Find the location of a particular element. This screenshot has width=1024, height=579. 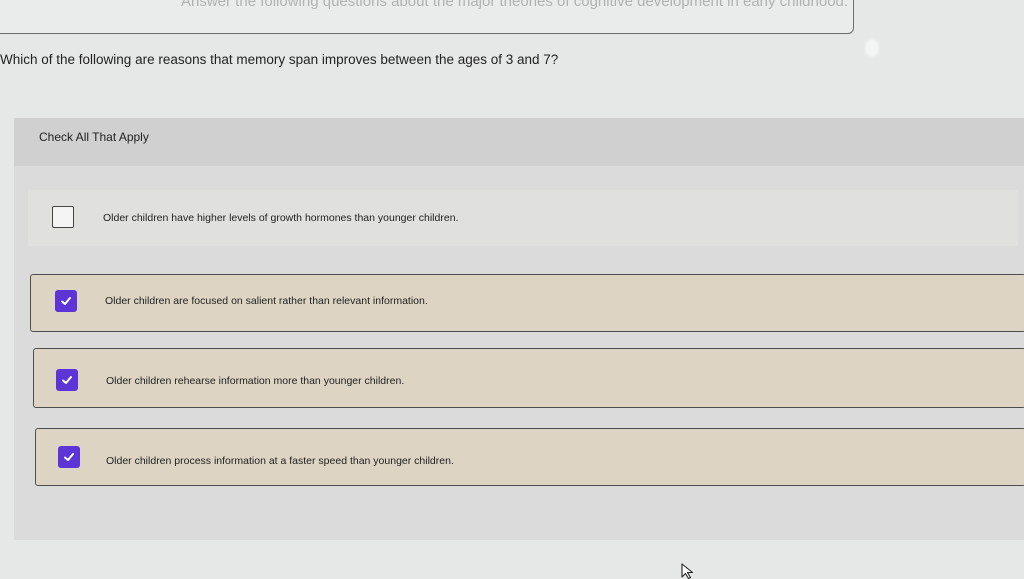

panel-header: Check All That Apply is located at coordinates (519, 142).